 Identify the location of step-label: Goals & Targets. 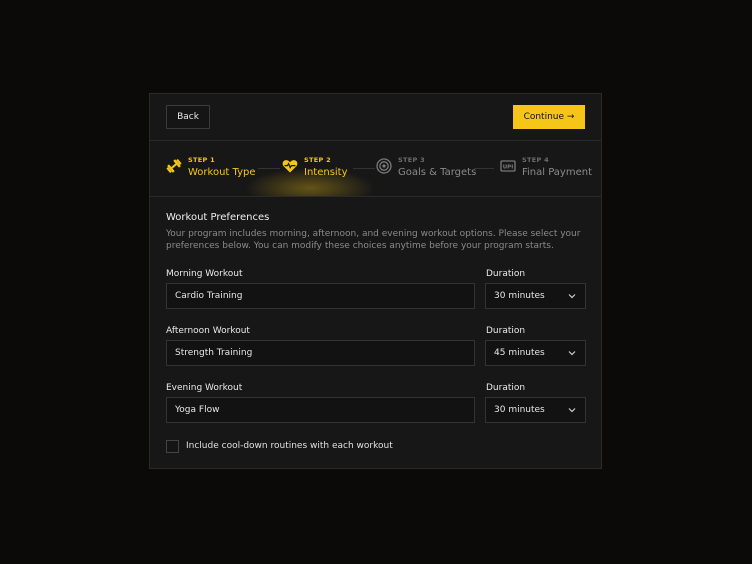
(437, 172).